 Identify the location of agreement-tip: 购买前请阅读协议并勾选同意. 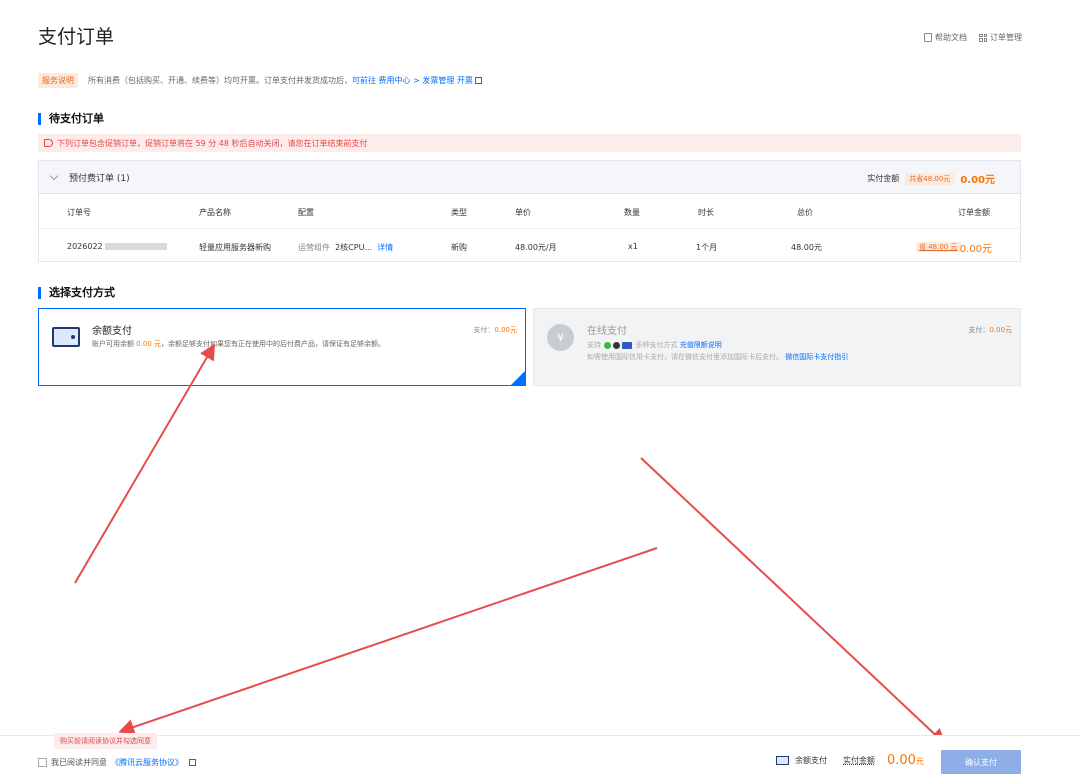
(105, 741).